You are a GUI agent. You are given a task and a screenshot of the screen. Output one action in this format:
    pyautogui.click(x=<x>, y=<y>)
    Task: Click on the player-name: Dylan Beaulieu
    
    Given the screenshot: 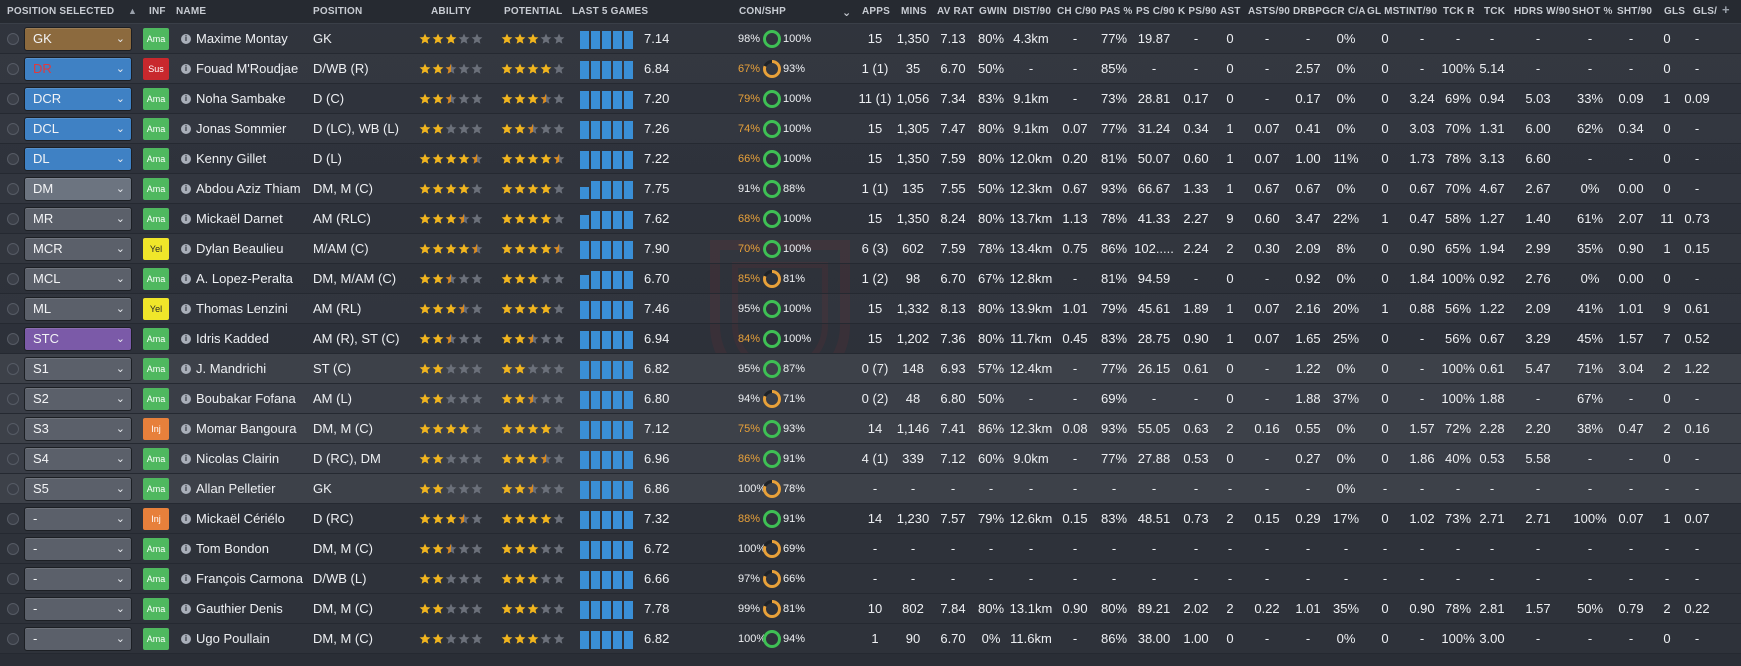 What is the action you would take?
    pyautogui.click(x=239, y=249)
    